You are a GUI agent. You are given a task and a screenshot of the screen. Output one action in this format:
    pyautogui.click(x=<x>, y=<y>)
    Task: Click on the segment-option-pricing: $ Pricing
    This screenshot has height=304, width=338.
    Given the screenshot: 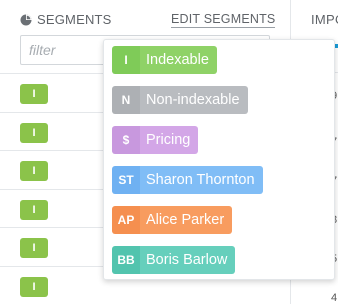 What is the action you would take?
    pyautogui.click(x=155, y=140)
    